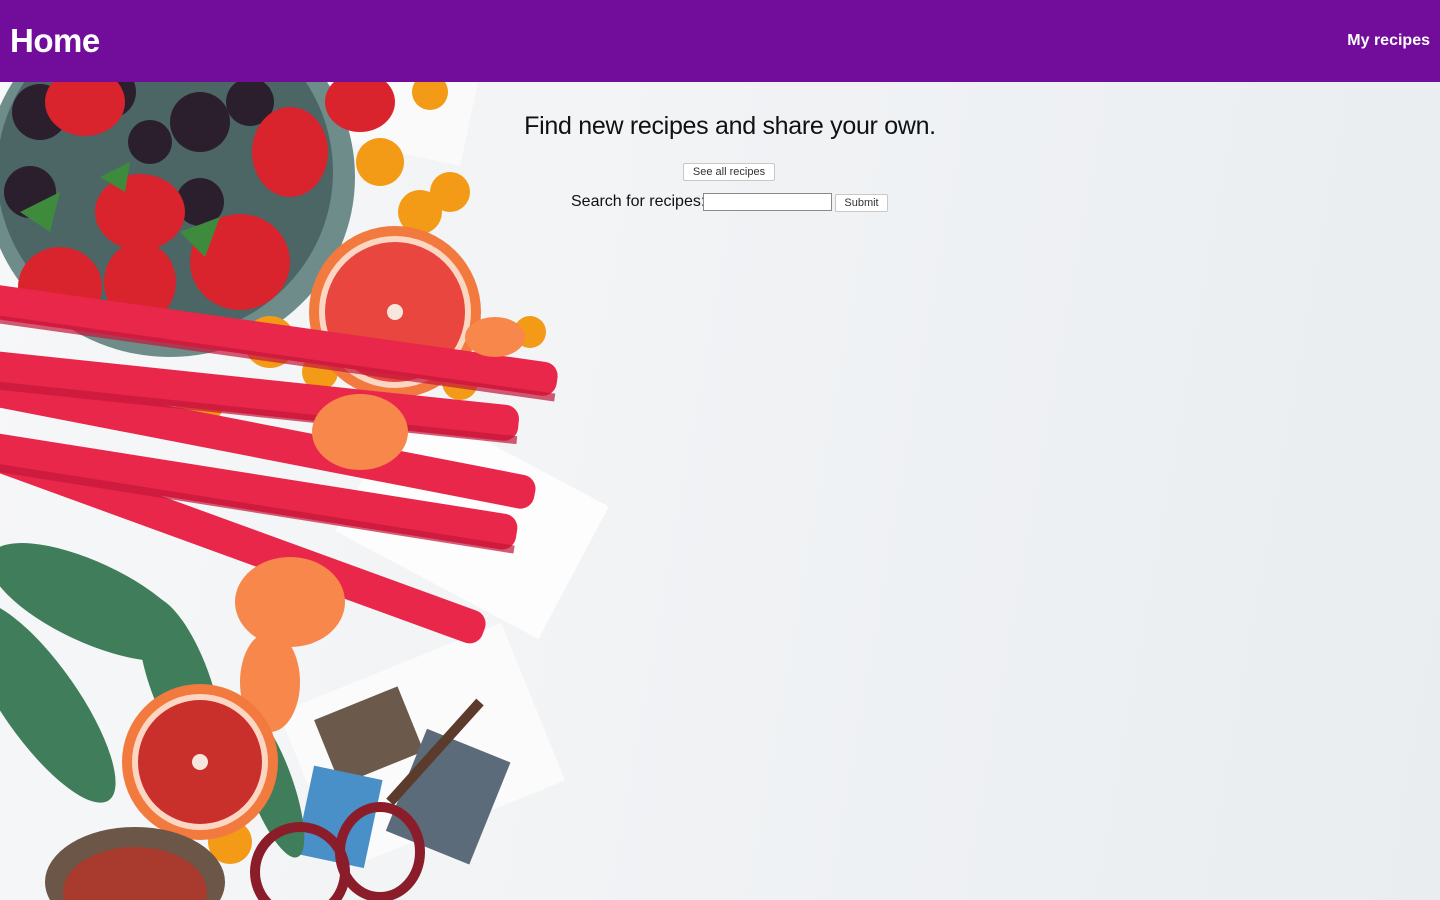 This screenshot has width=1440, height=900. What do you see at coordinates (55, 41) in the screenshot?
I see `home-brand-link: Home` at bounding box center [55, 41].